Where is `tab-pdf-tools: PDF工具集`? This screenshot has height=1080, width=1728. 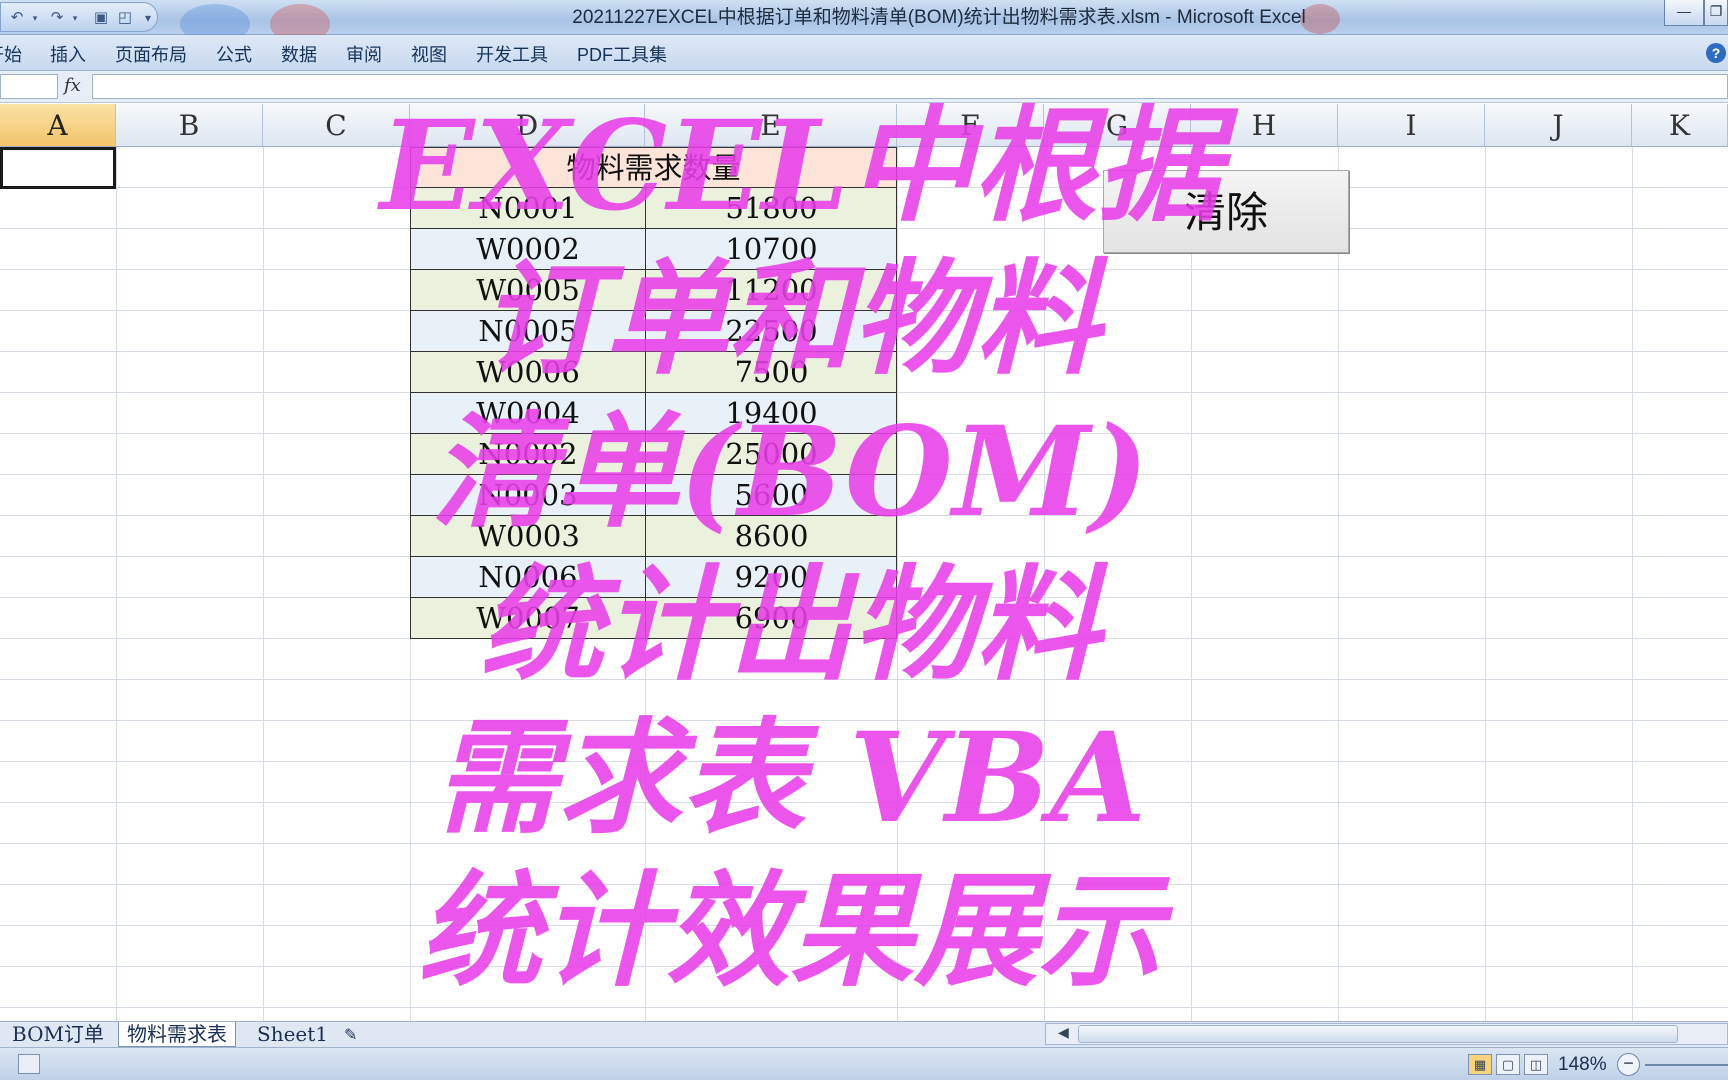
tab-pdf-tools: PDF工具集 is located at coordinates (622, 54).